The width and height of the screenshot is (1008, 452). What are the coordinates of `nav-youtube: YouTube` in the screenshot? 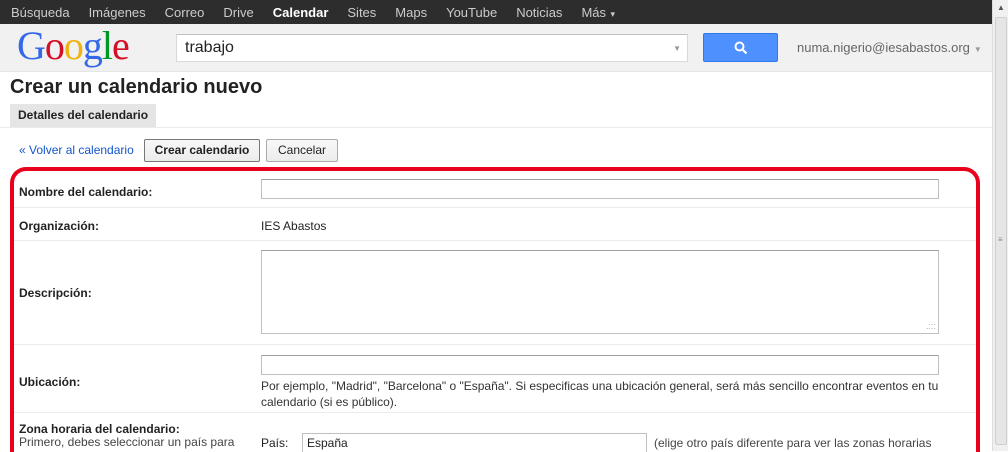 It's located at (471, 12).